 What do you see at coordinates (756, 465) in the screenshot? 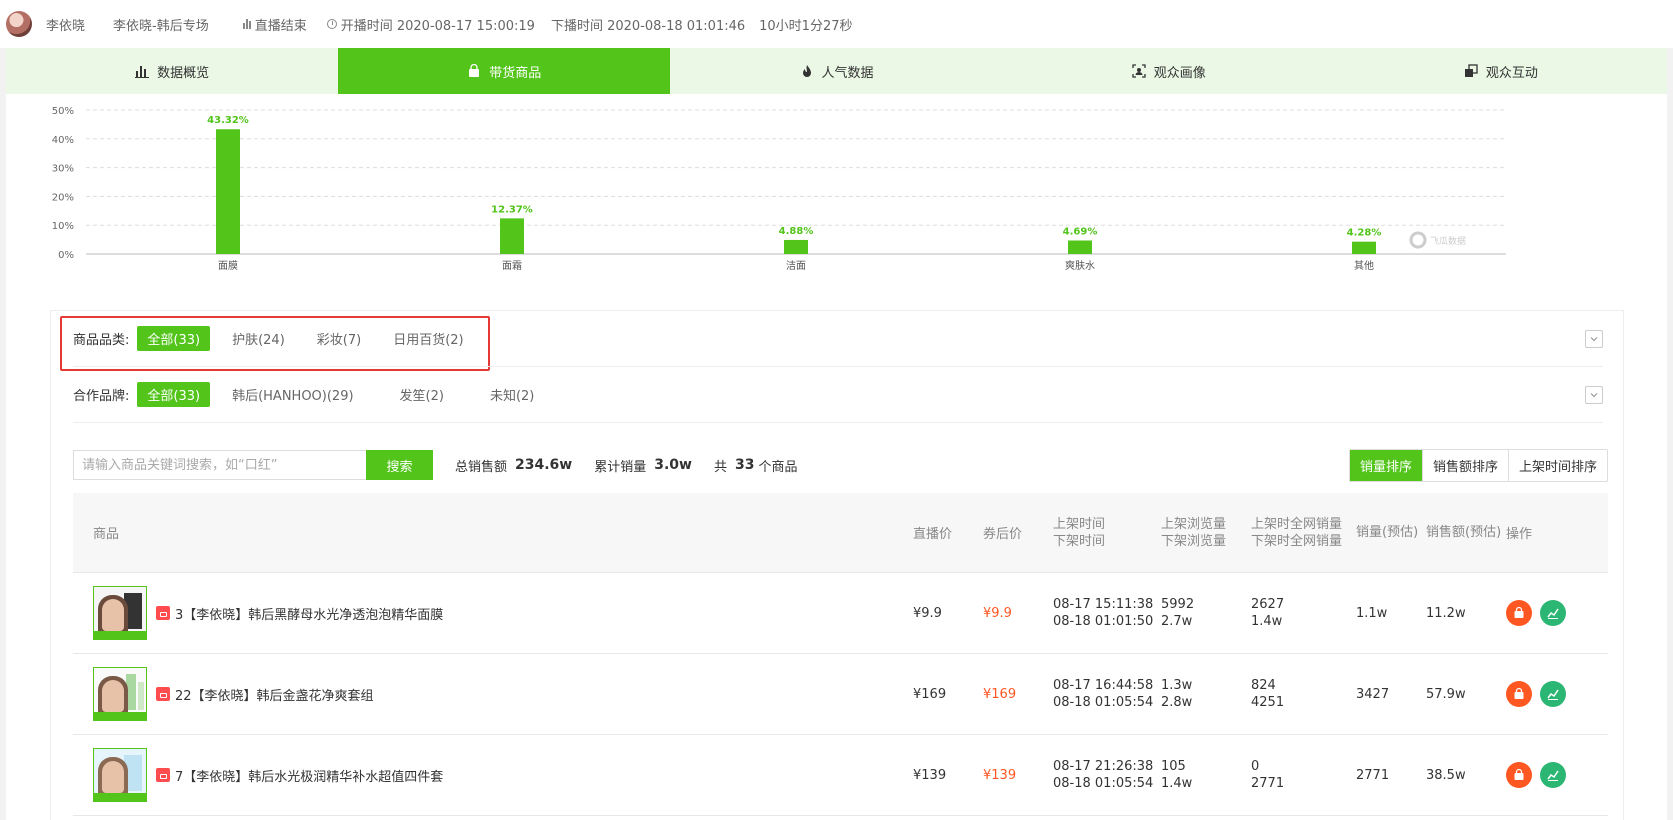
I see `product-count: 共 33 个商品` at bounding box center [756, 465].